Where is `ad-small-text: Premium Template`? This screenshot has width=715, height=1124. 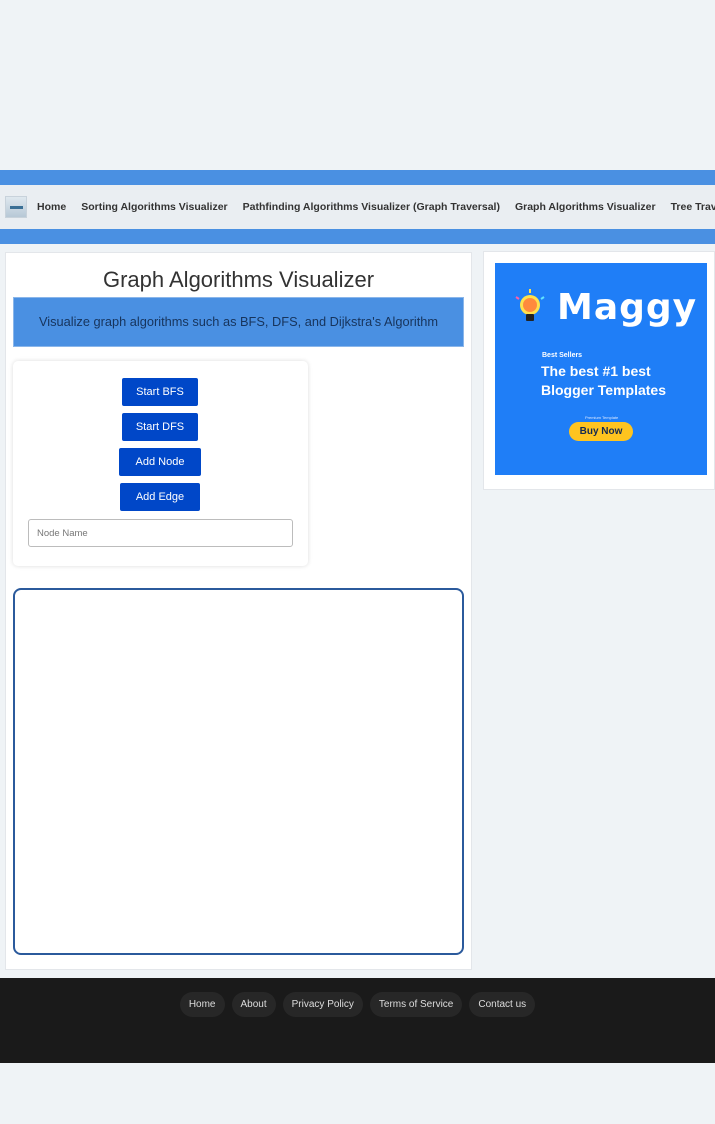 ad-small-text: Premium Template is located at coordinates (602, 417).